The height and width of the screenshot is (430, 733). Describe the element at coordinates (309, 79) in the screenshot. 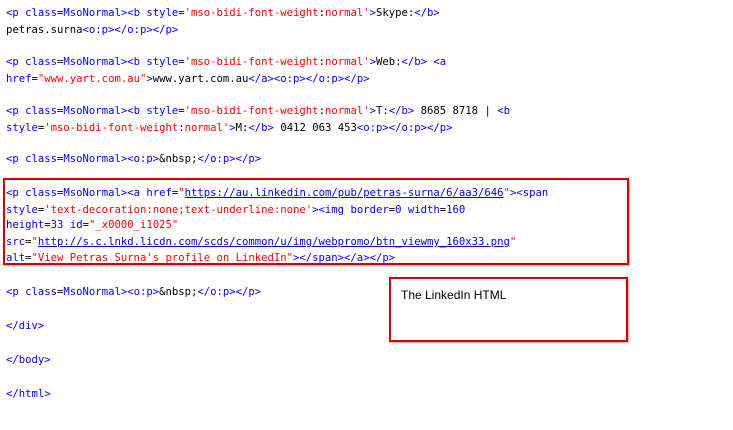

I see `code-token: </a><o:p></o:p></p>` at that location.